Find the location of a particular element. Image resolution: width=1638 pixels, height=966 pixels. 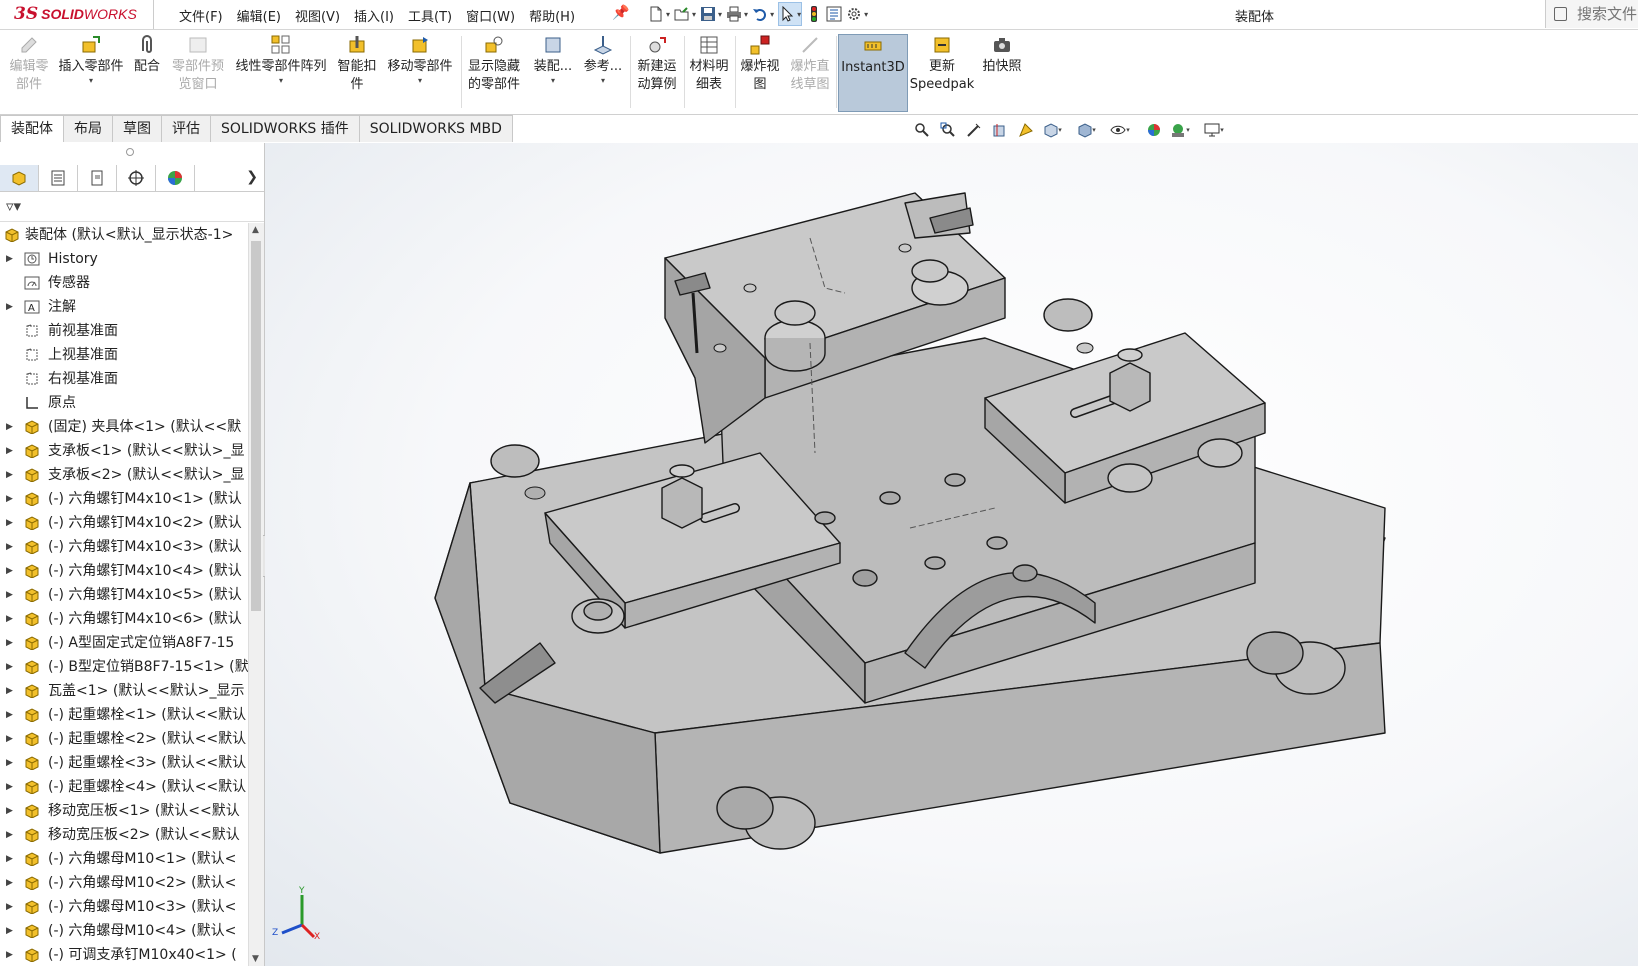

file-properties-button is located at coordinates (834, 14).